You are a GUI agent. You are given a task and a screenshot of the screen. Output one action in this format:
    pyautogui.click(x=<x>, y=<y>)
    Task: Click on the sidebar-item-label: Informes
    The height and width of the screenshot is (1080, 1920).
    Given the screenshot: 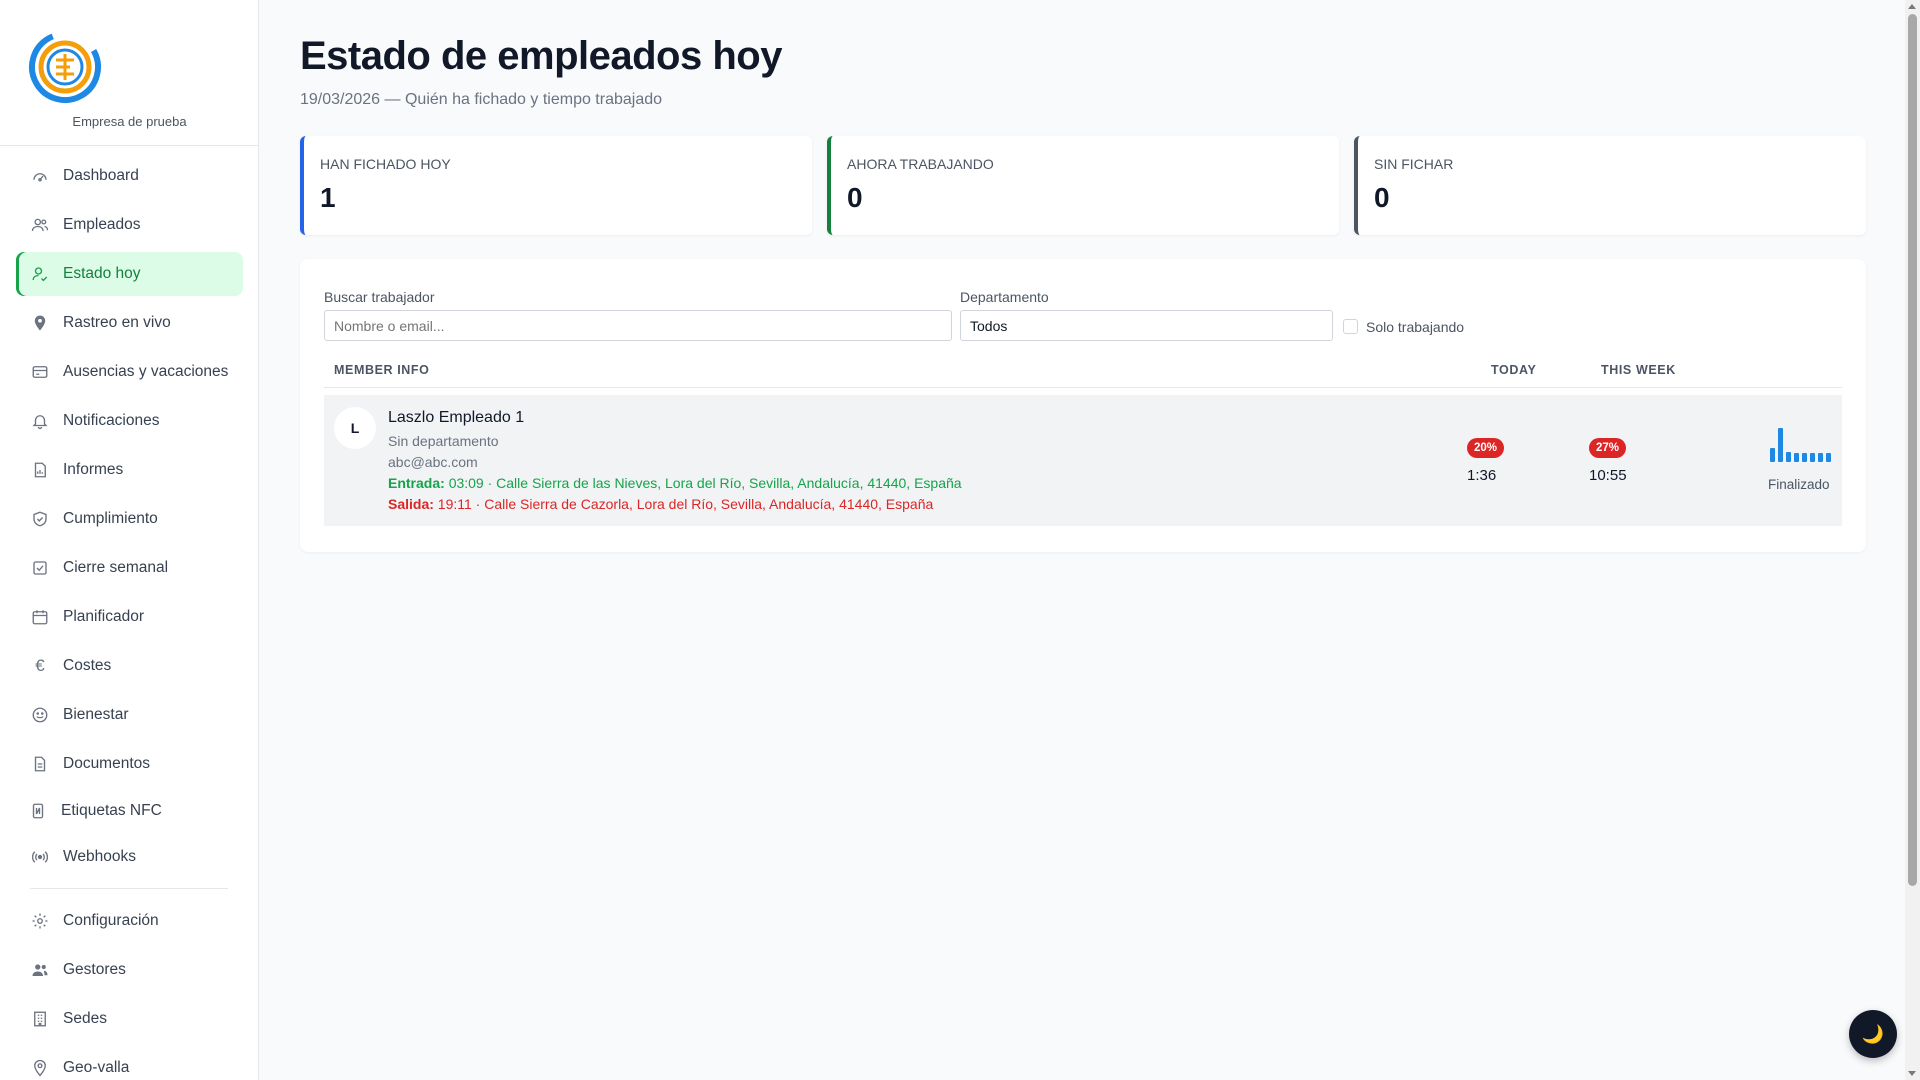 What is the action you would take?
    pyautogui.click(x=93, y=469)
    